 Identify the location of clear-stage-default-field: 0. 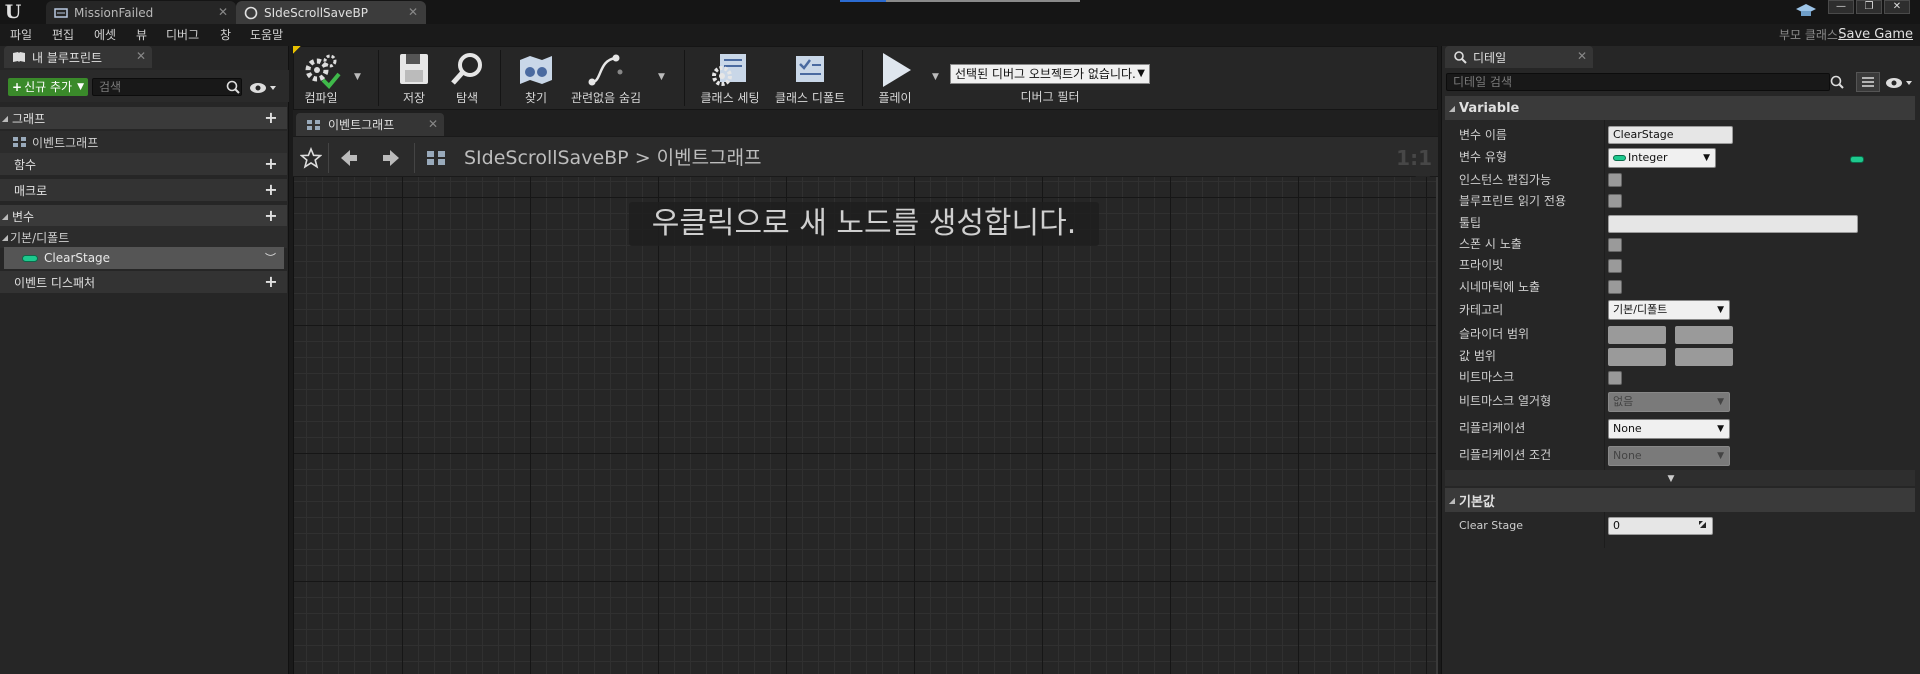
(1660, 526).